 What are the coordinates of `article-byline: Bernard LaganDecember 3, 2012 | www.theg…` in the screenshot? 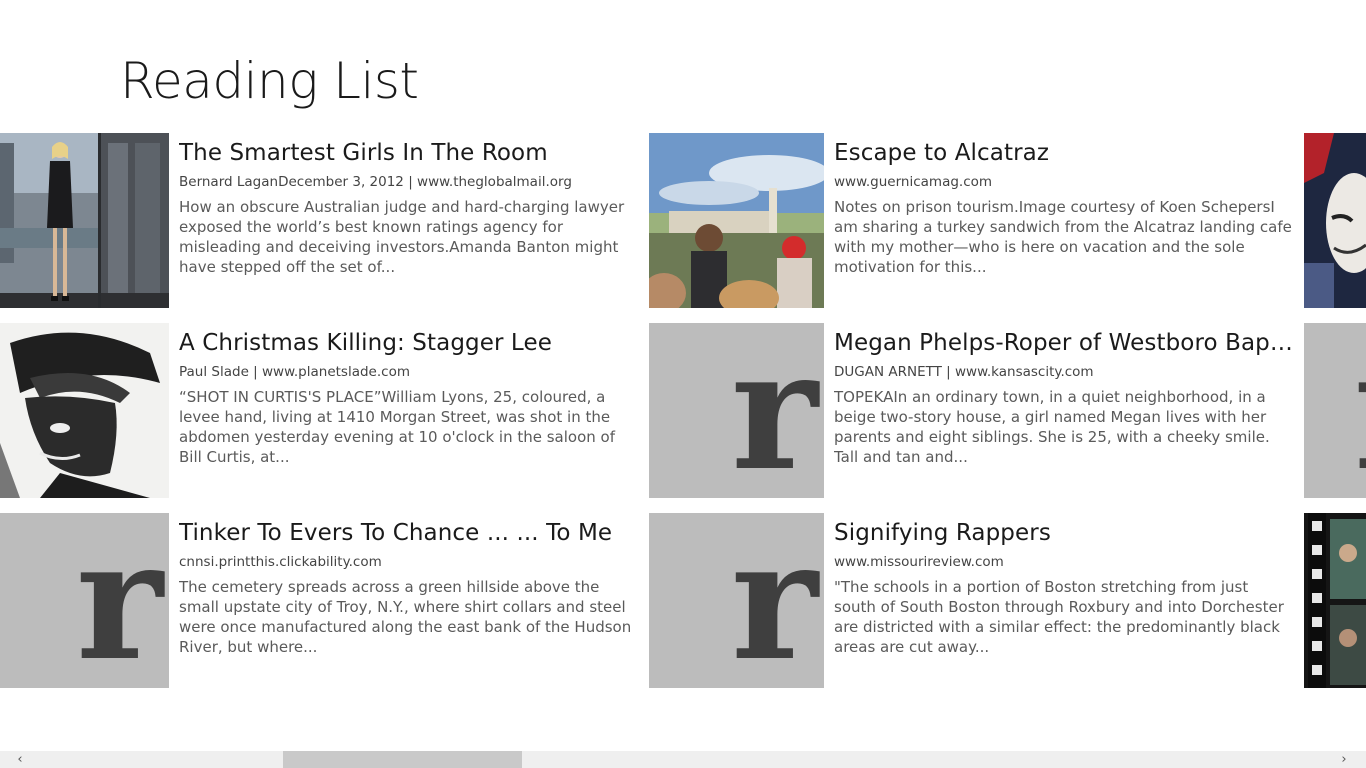 It's located at (375, 182).